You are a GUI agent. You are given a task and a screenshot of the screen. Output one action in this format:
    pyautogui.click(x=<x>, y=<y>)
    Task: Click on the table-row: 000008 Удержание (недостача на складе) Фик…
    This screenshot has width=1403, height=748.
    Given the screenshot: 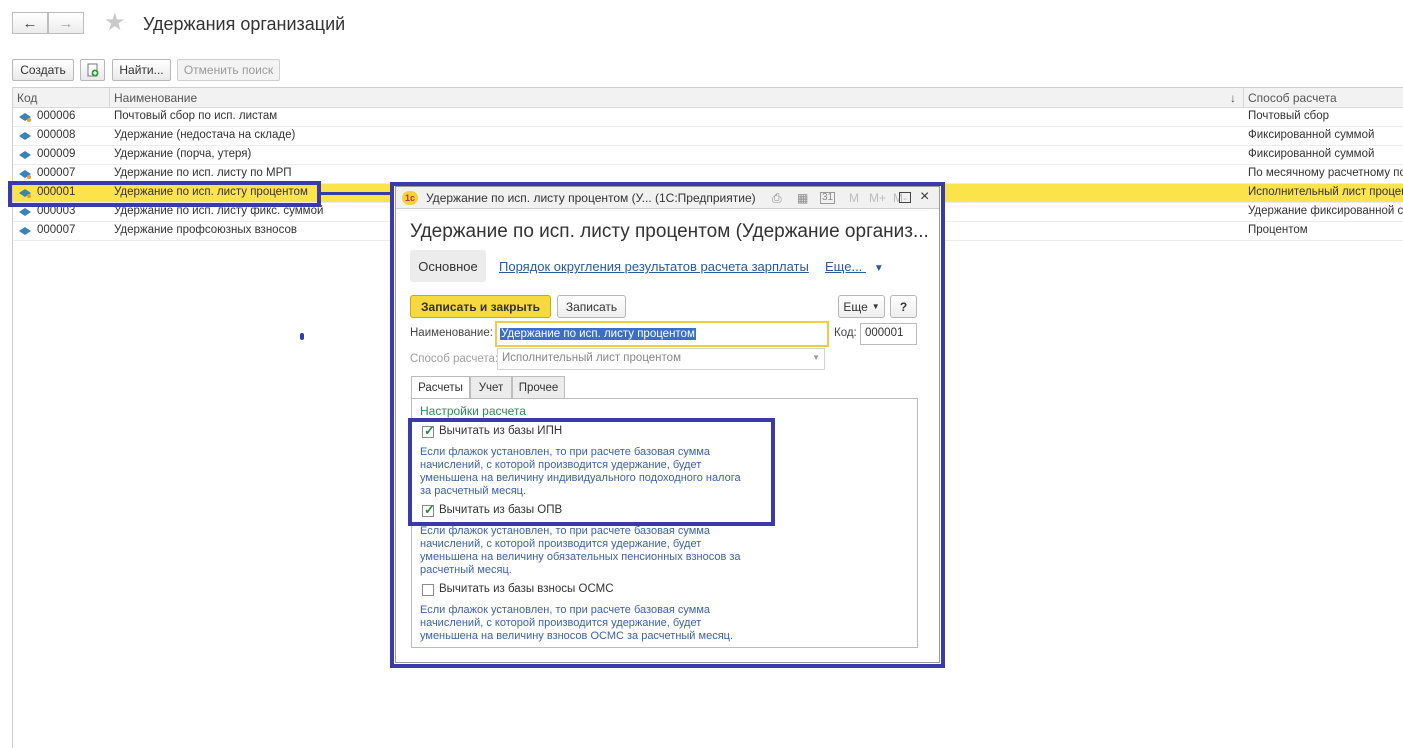 What is the action you would take?
    pyautogui.click(x=708, y=136)
    